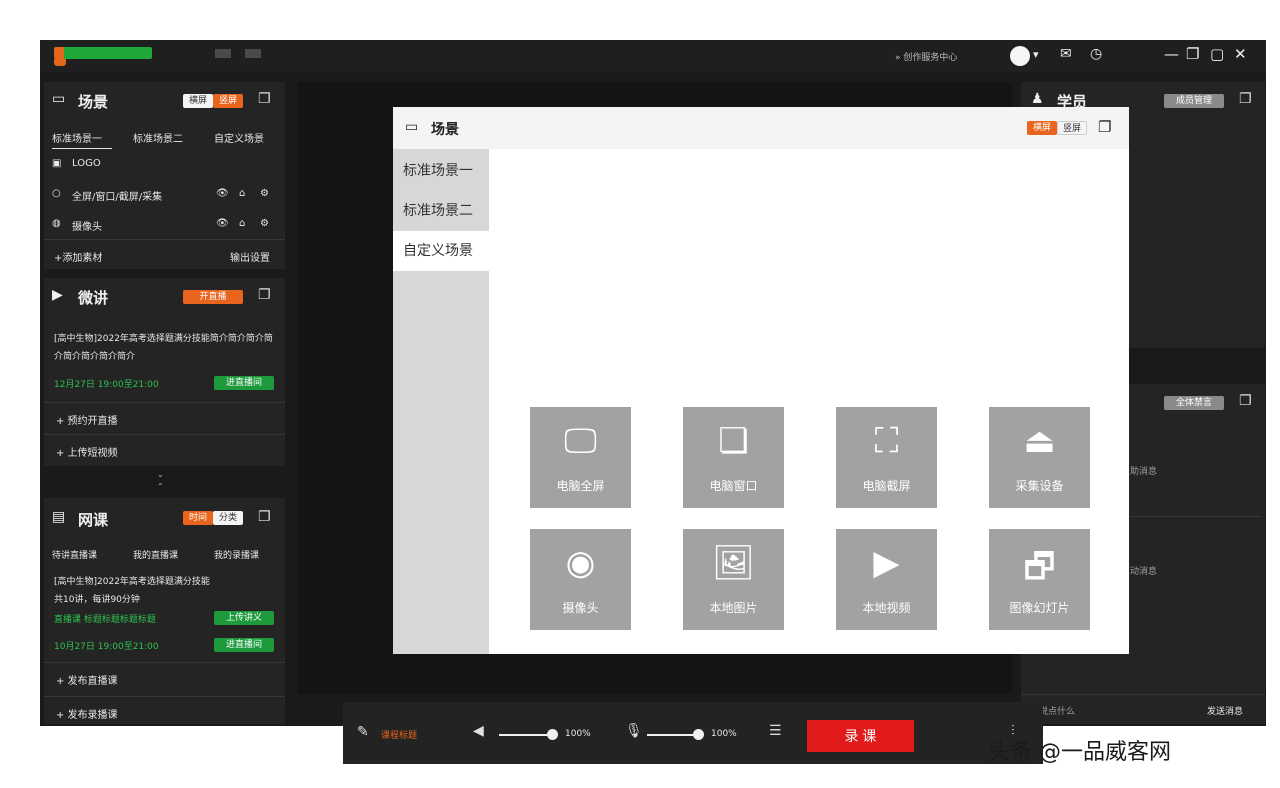  I want to click on tile-label: 电脑窗口, so click(733, 486).